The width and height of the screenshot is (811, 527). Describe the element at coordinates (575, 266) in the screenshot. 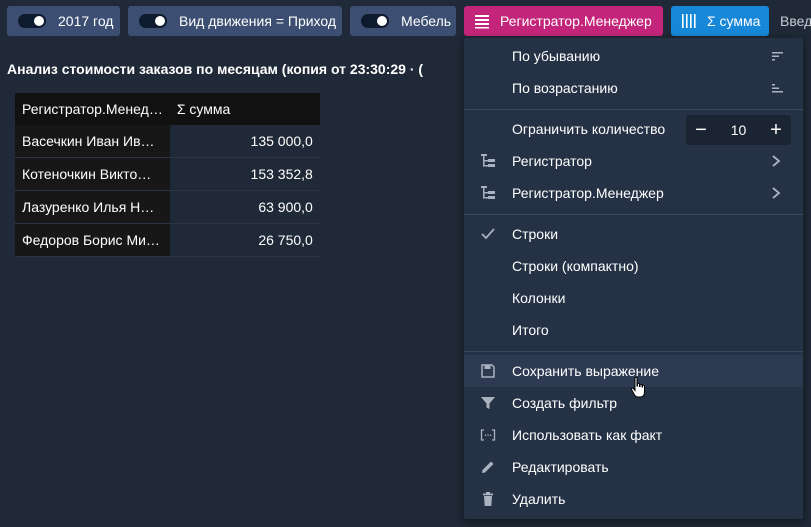

I see `menu-item-label: Строки (компактно)` at that location.